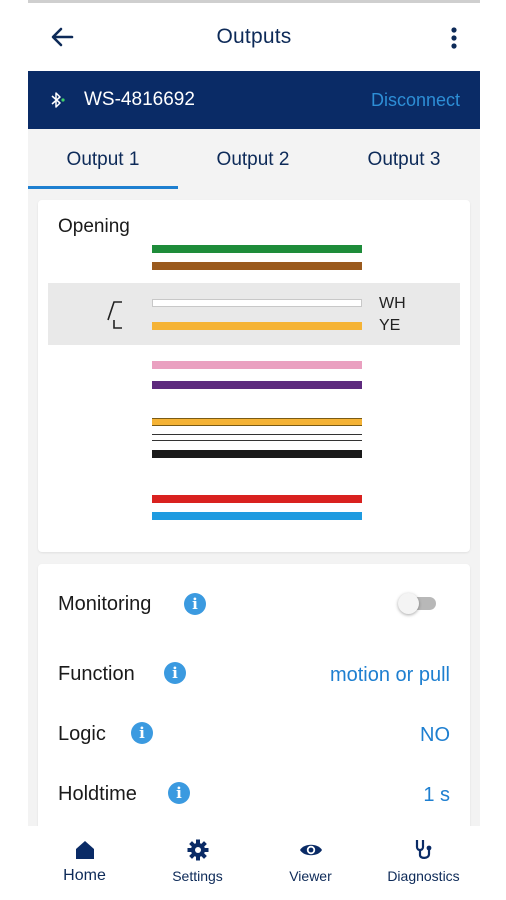  Describe the element at coordinates (82, 734) in the screenshot. I see `logic-label: Logic` at that location.